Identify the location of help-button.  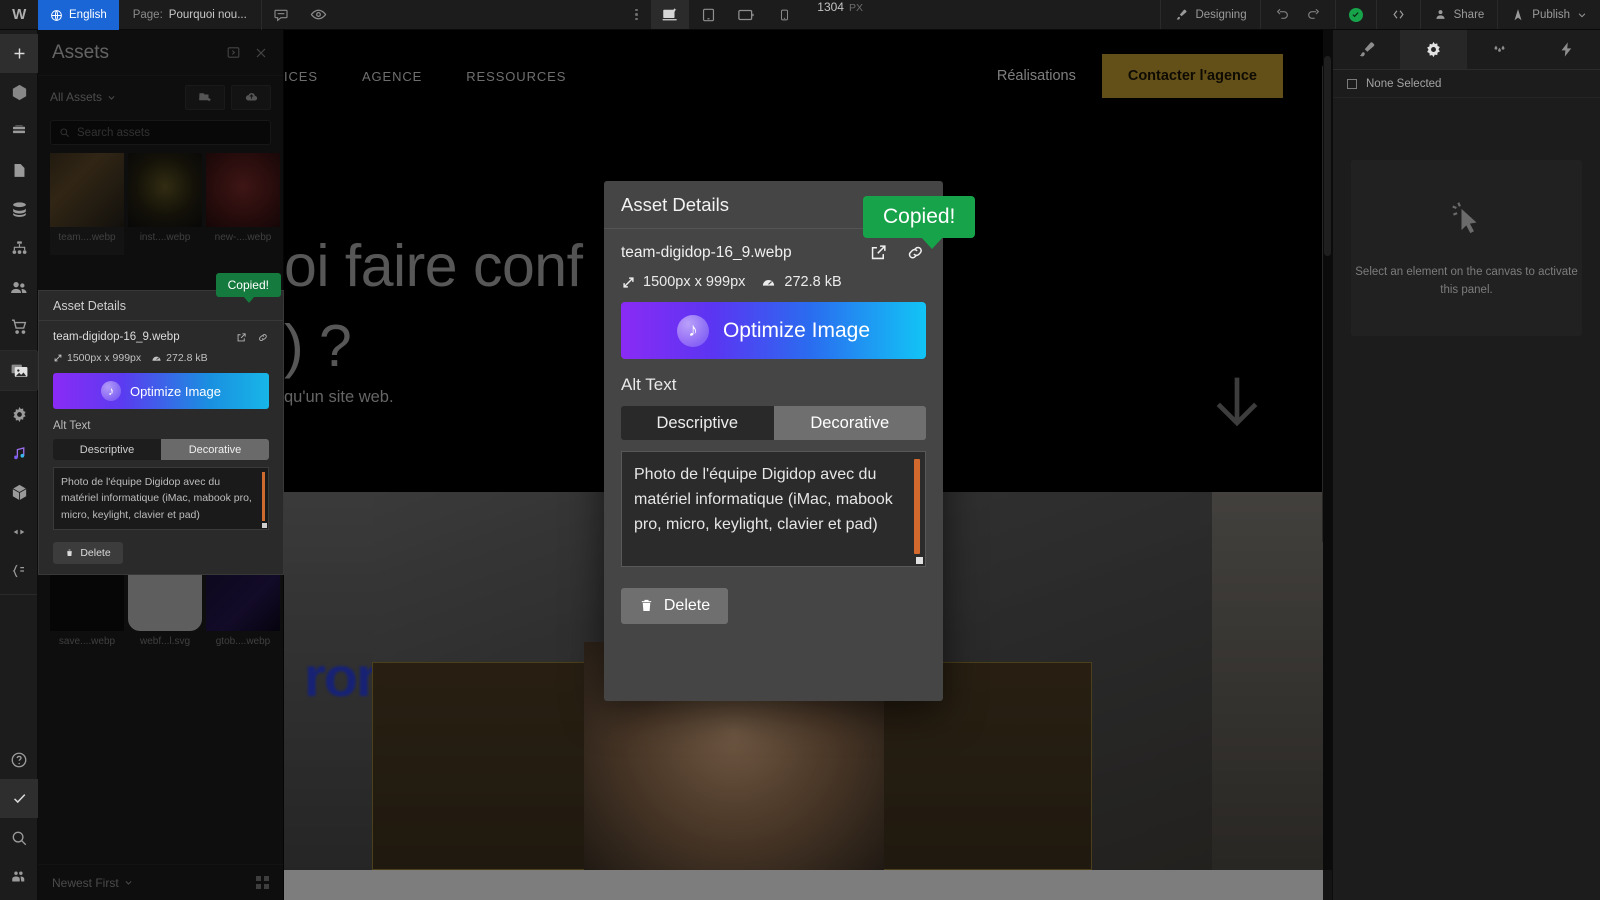
(19, 759).